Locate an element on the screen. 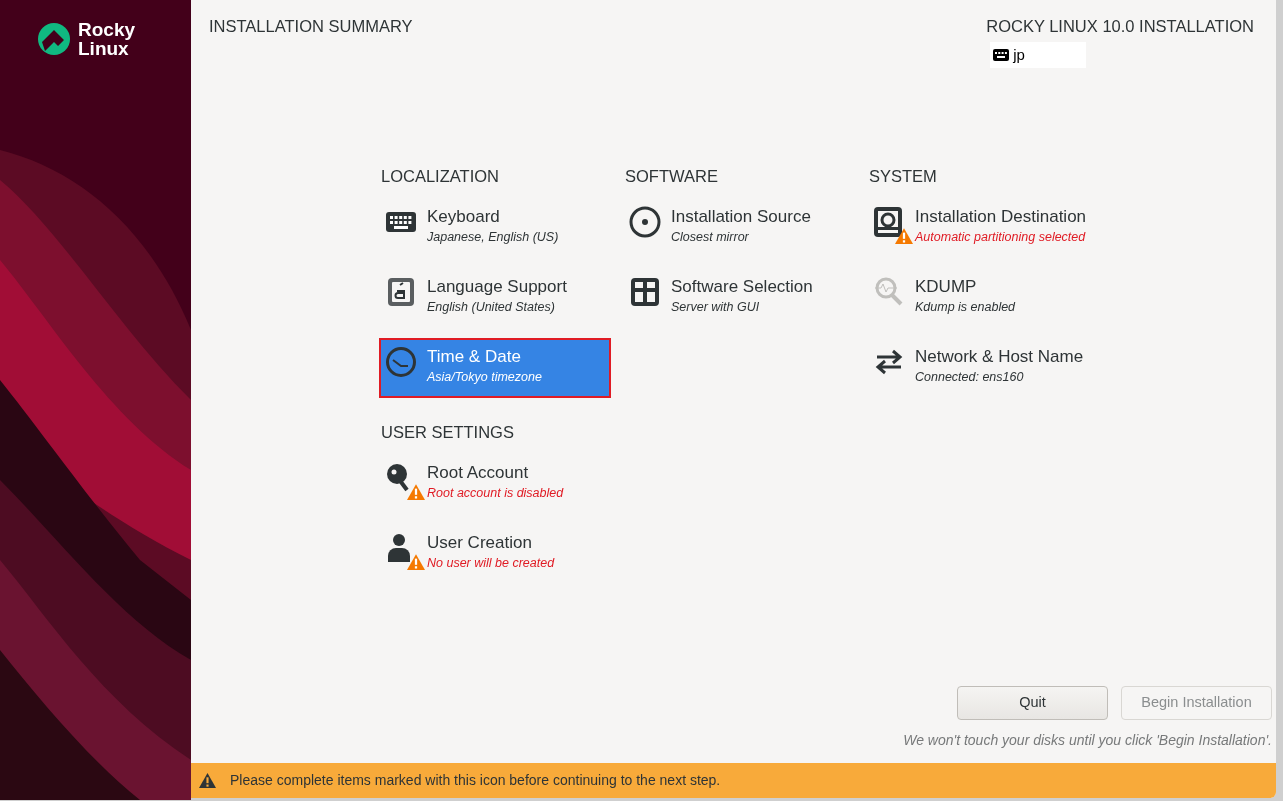 The height and width of the screenshot is (801, 1283). hub-item: Time & Date Asia/Tokyo timezone is located at coordinates (495, 368).